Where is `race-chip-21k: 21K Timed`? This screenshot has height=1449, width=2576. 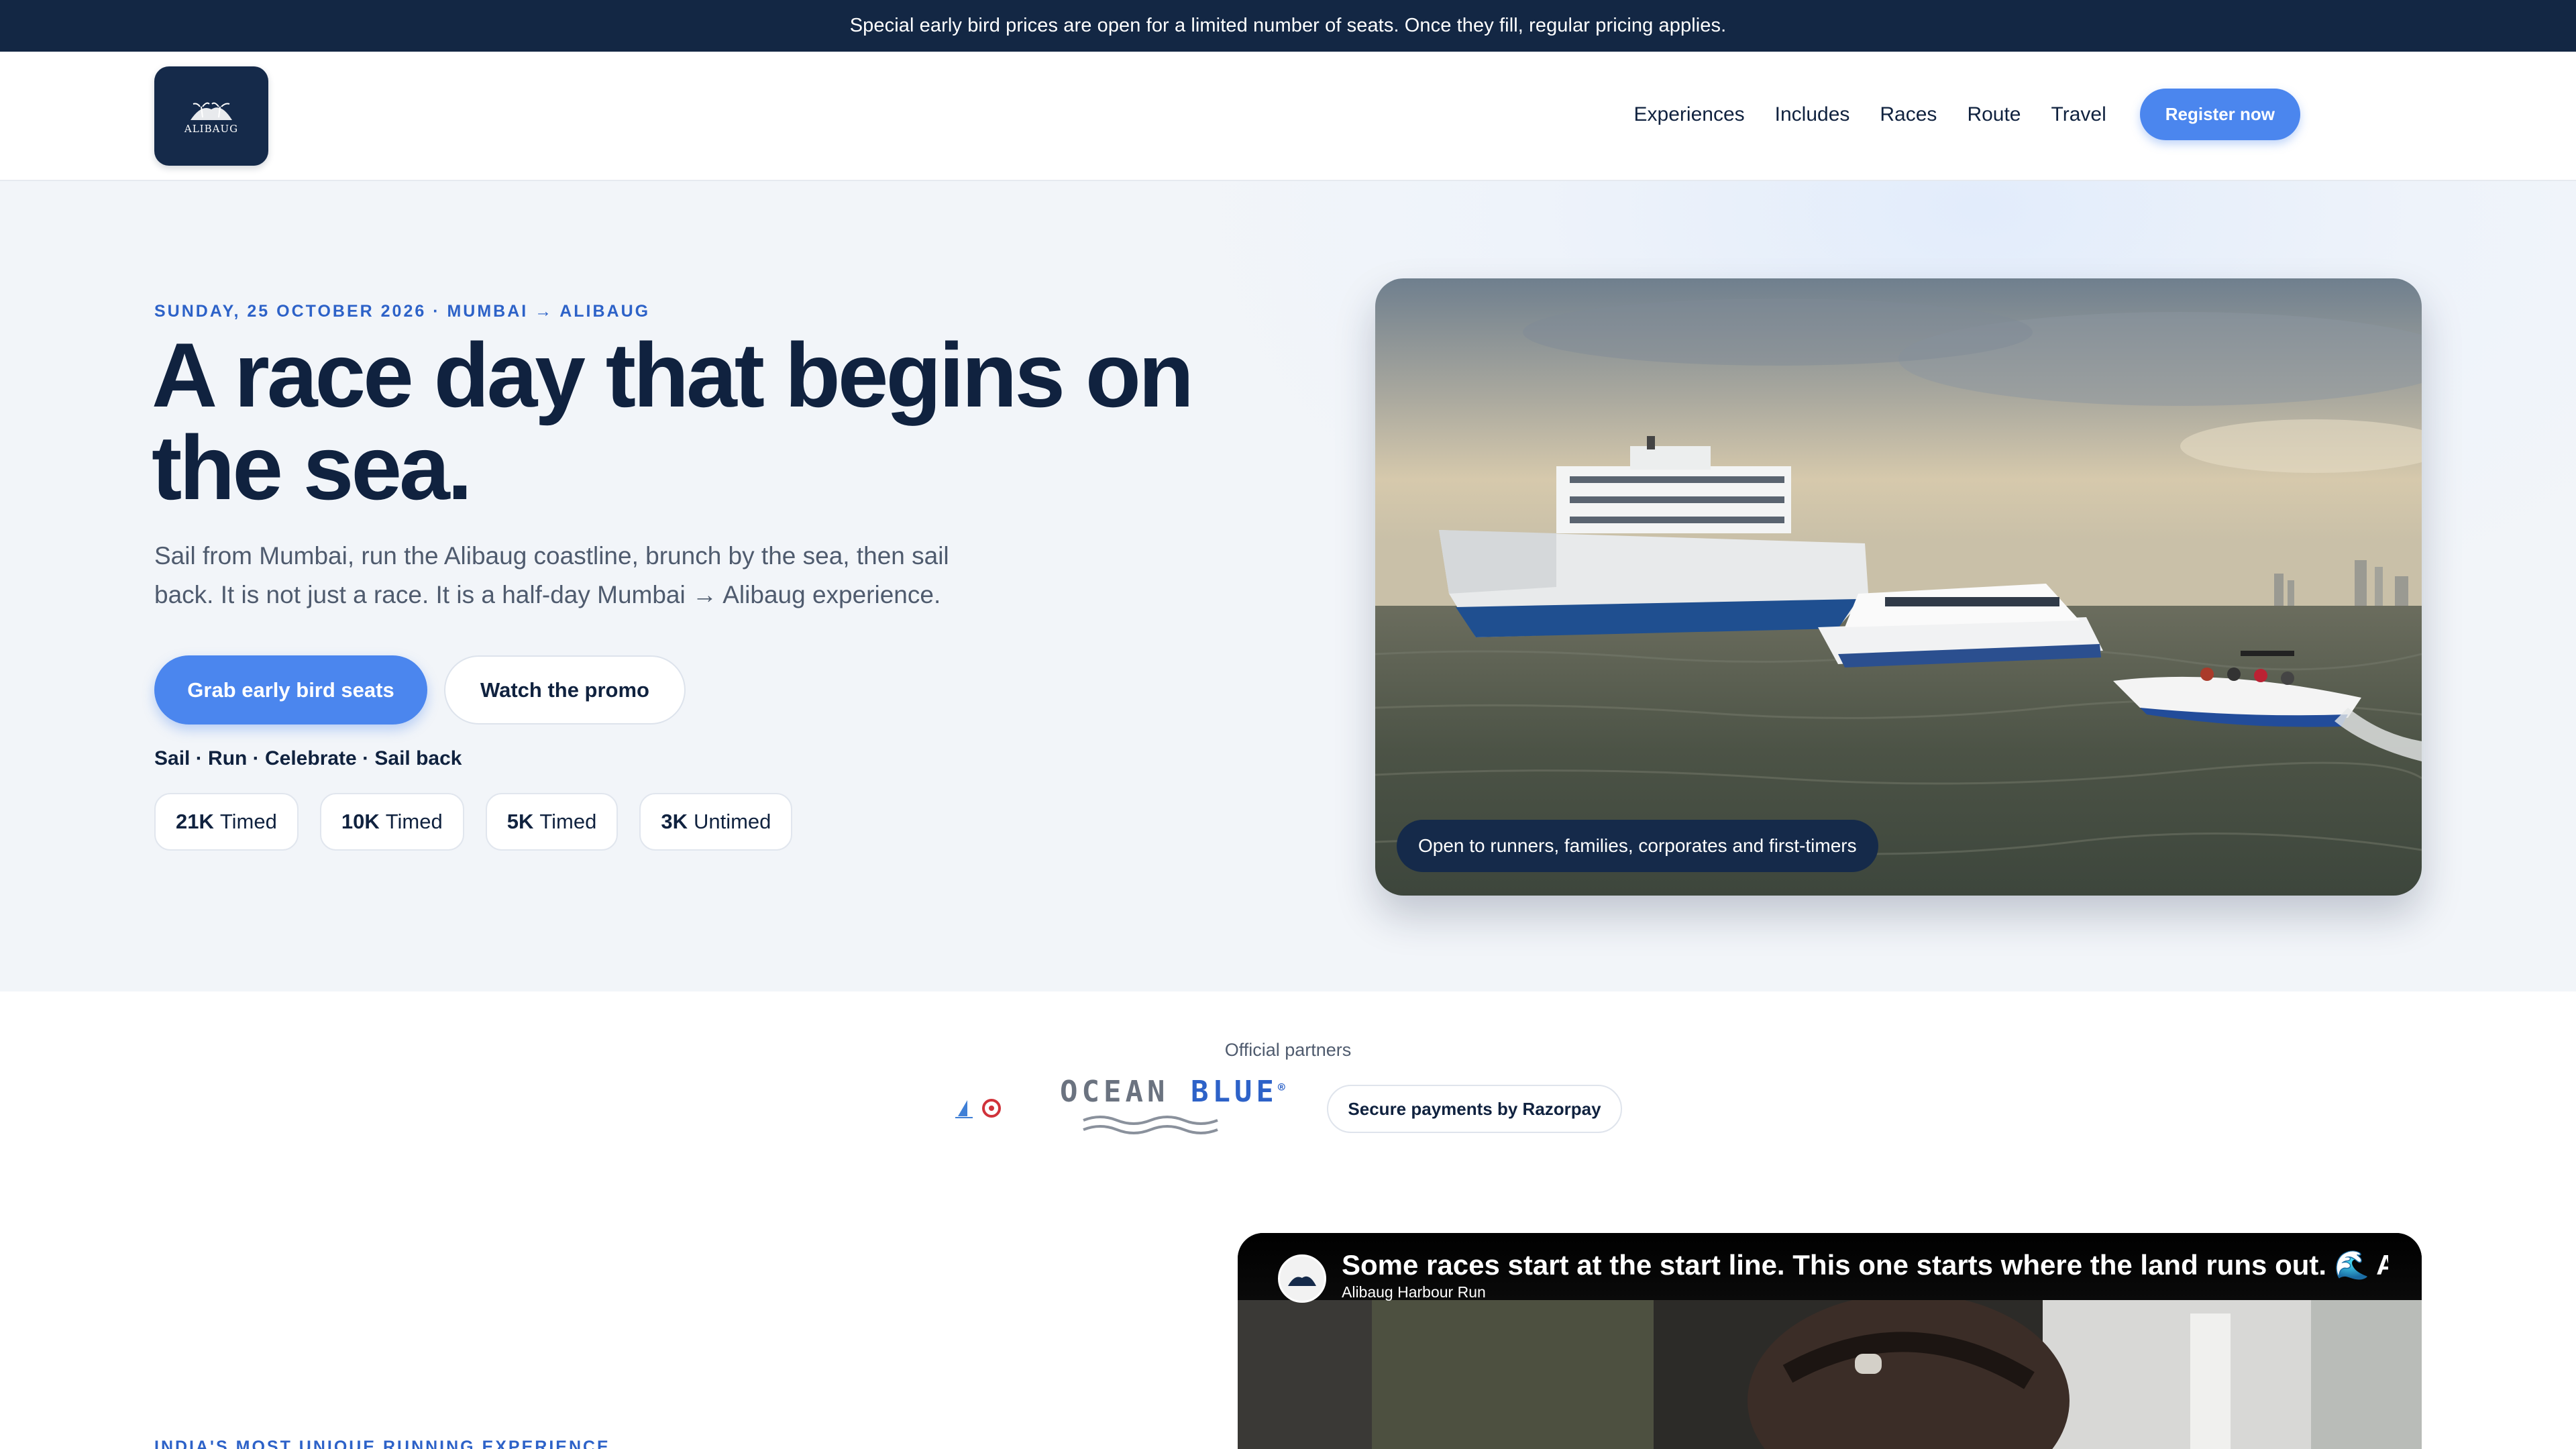
race-chip-21k: 21K Timed is located at coordinates (226, 822).